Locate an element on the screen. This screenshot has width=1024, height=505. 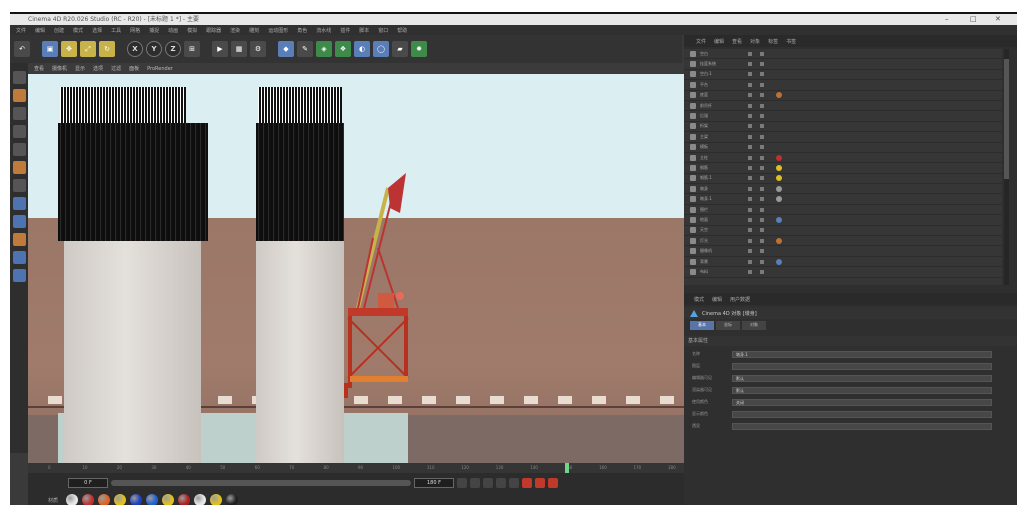
pen-icon: ✎ is located at coordinates (305, 49).